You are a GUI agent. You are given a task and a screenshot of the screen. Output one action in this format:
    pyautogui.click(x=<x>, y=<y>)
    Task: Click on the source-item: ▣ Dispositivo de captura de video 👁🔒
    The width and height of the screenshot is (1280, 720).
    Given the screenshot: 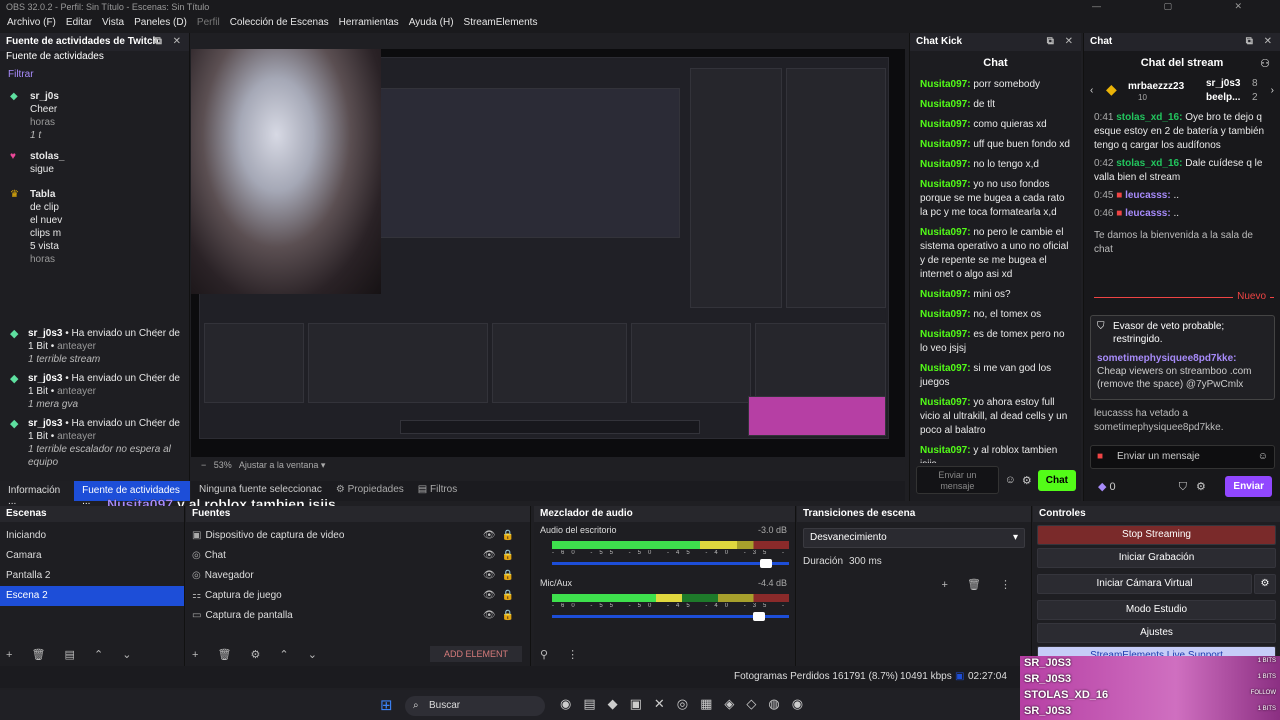 What is the action you would take?
    pyautogui.click(x=358, y=536)
    